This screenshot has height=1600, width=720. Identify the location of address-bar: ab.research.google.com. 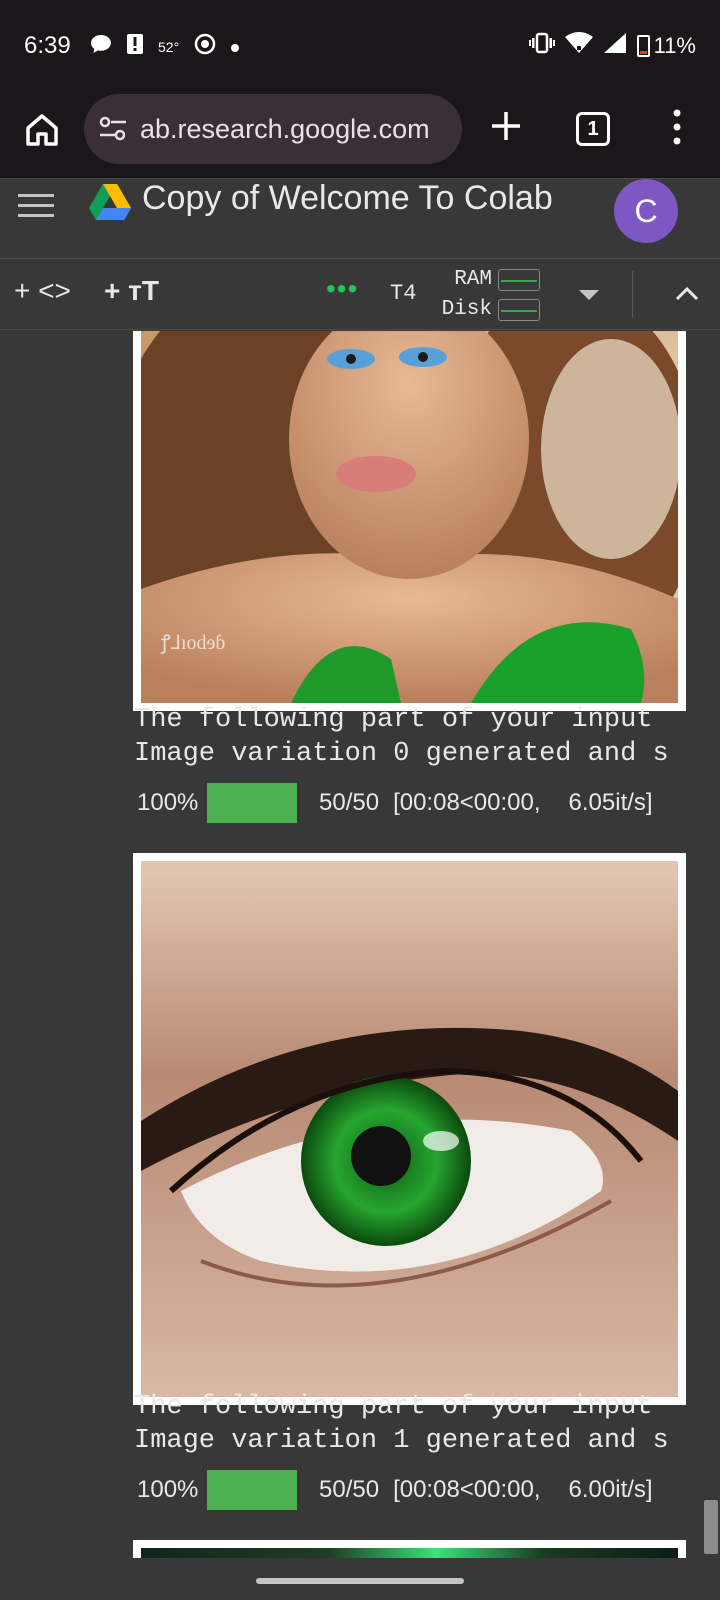
(273, 129).